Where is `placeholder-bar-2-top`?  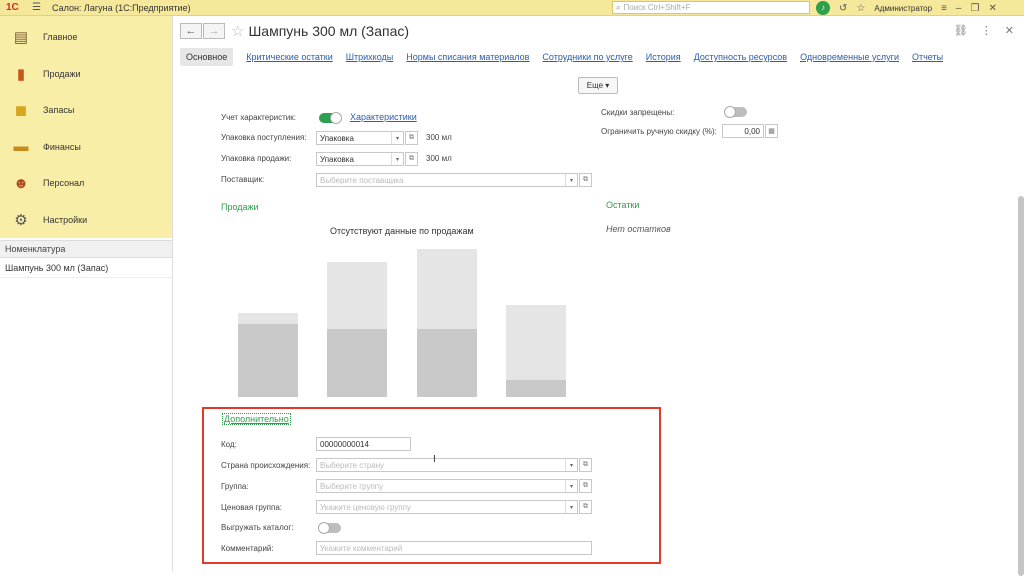 placeholder-bar-2-top is located at coordinates (357, 295).